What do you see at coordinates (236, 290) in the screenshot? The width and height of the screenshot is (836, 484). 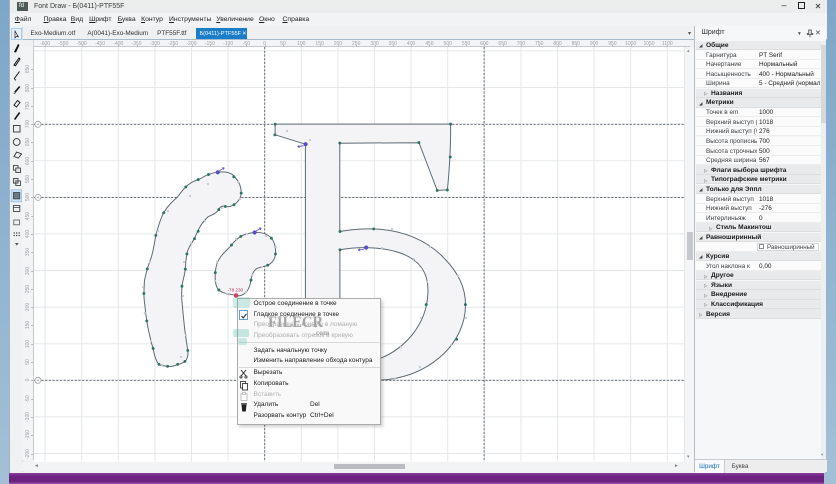 I see `svg-text: -78 230` at bounding box center [236, 290].